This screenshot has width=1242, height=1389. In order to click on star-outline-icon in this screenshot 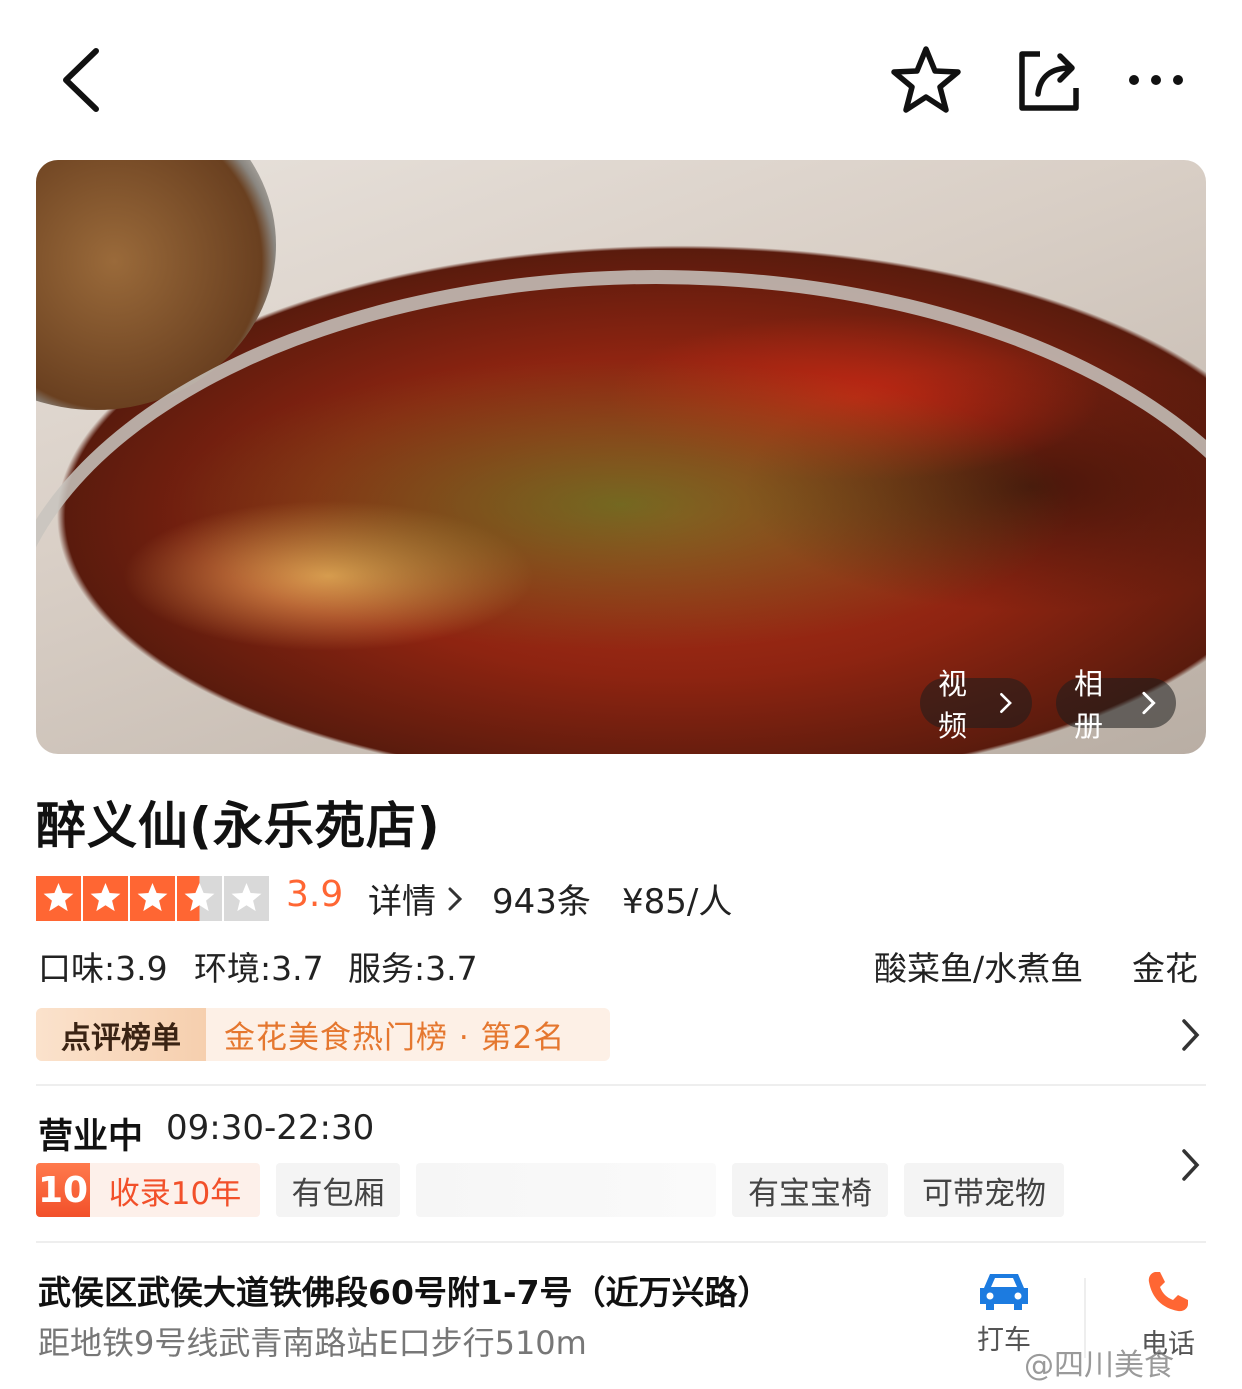, I will do `click(926, 79)`.